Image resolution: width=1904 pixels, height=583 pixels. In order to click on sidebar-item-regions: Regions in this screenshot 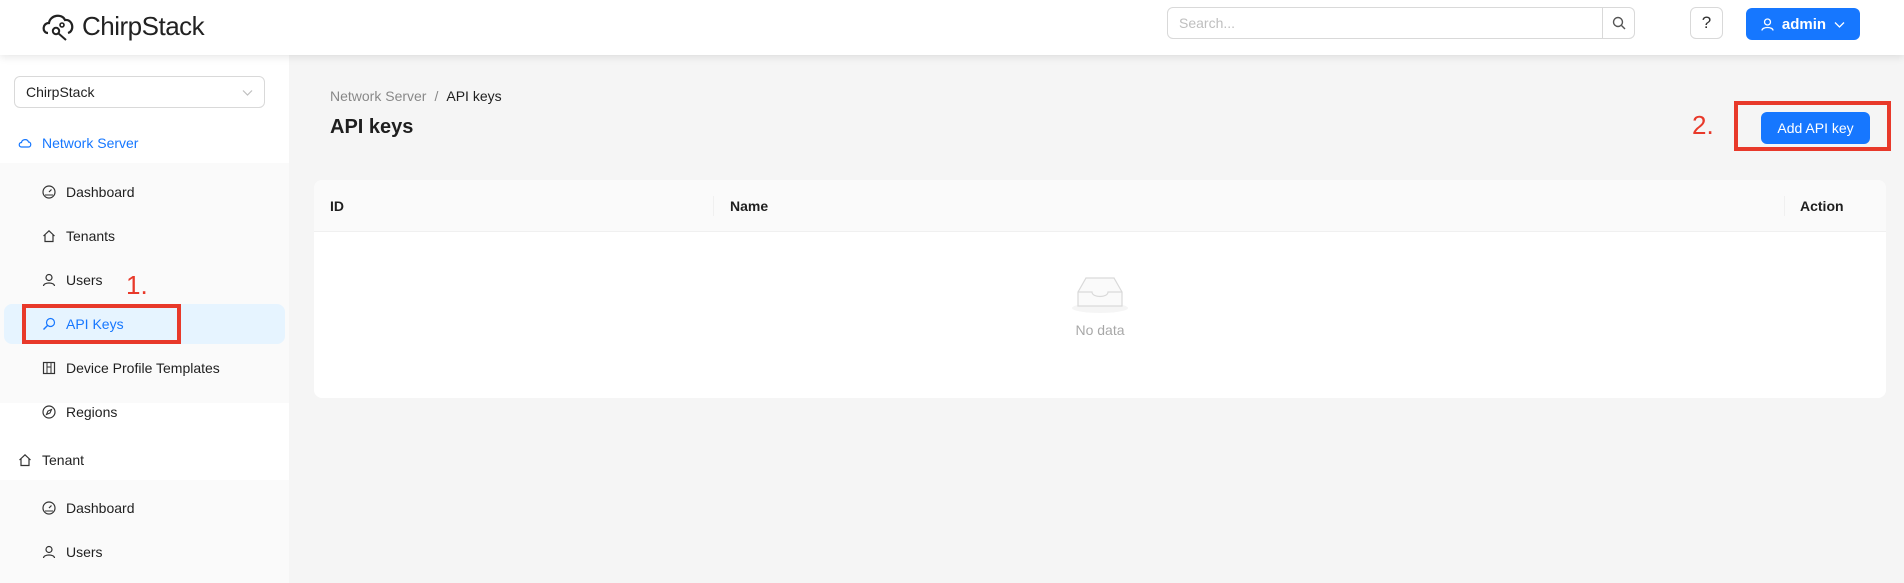, I will do `click(144, 412)`.